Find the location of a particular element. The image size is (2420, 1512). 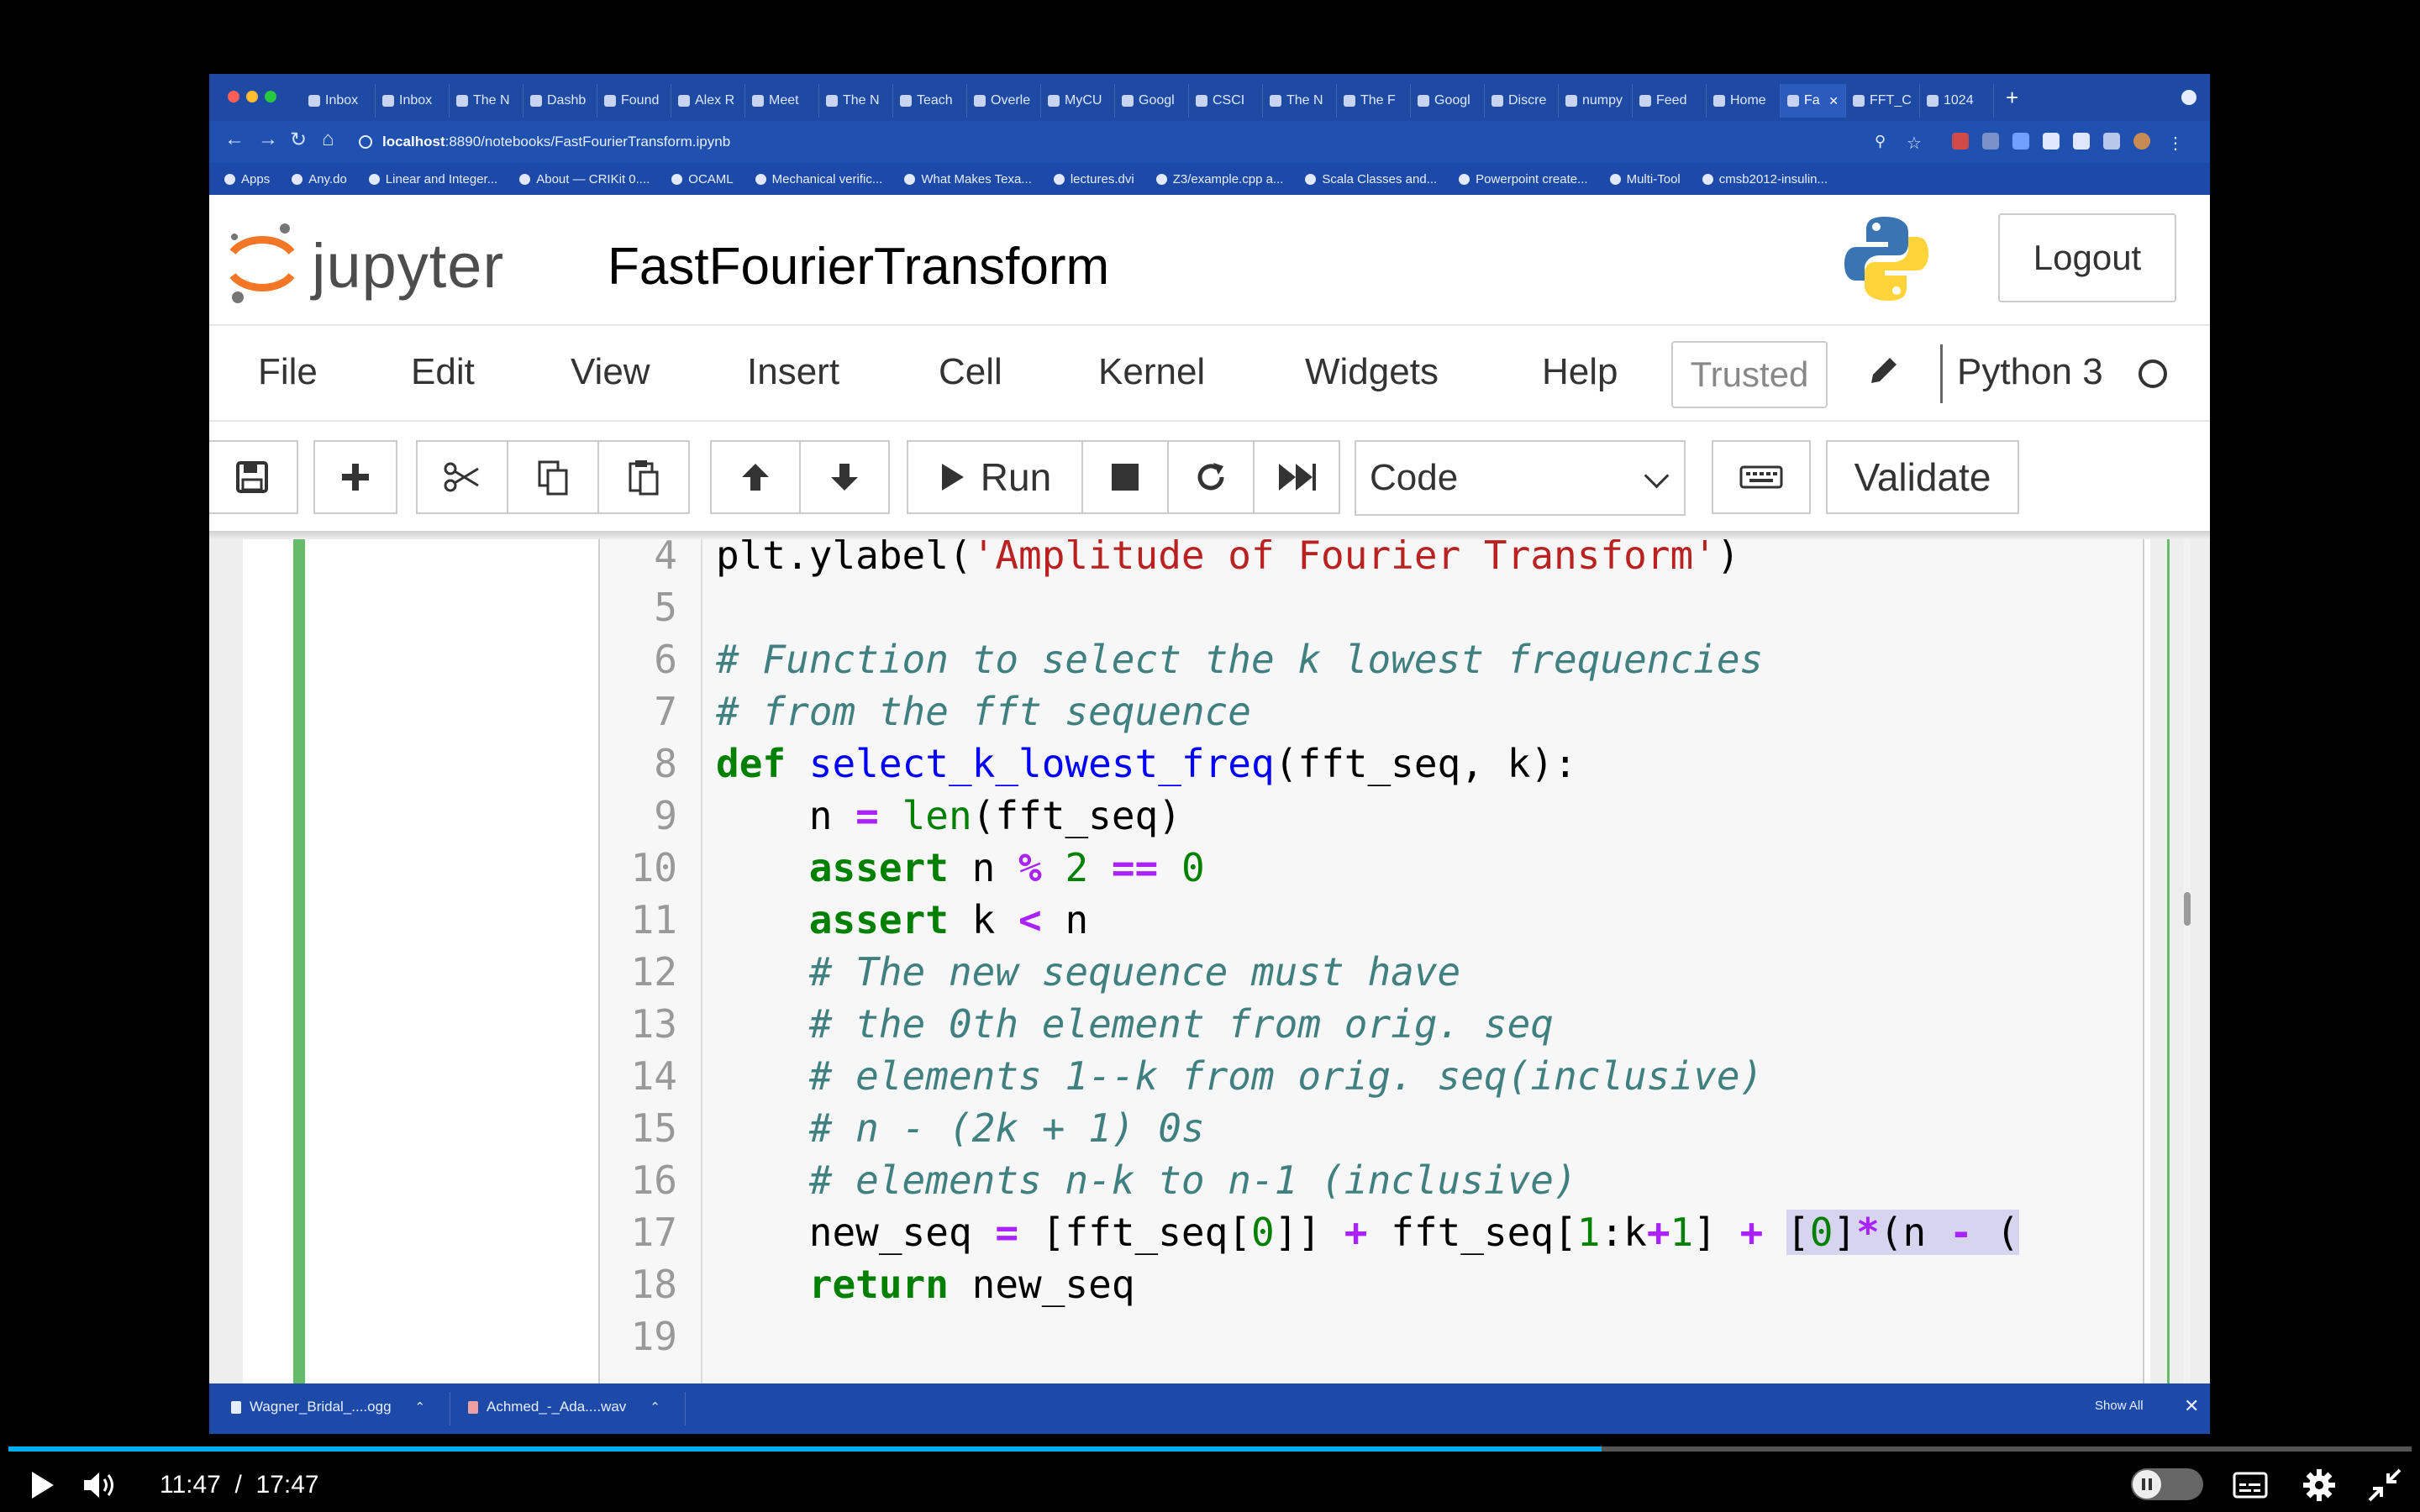

browser-tab: FFT_C is located at coordinates (1883, 101).